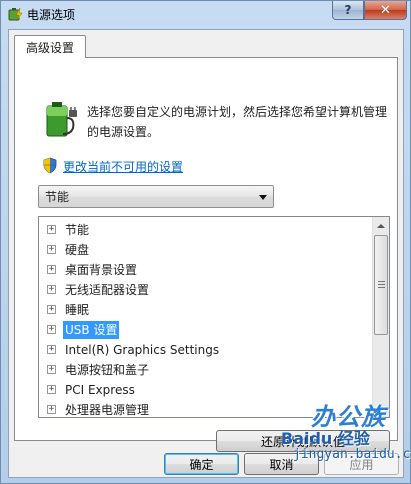 The image size is (411, 484). What do you see at coordinates (107, 409) in the screenshot?
I see `tree-item-label: 处理器电源管理` at bounding box center [107, 409].